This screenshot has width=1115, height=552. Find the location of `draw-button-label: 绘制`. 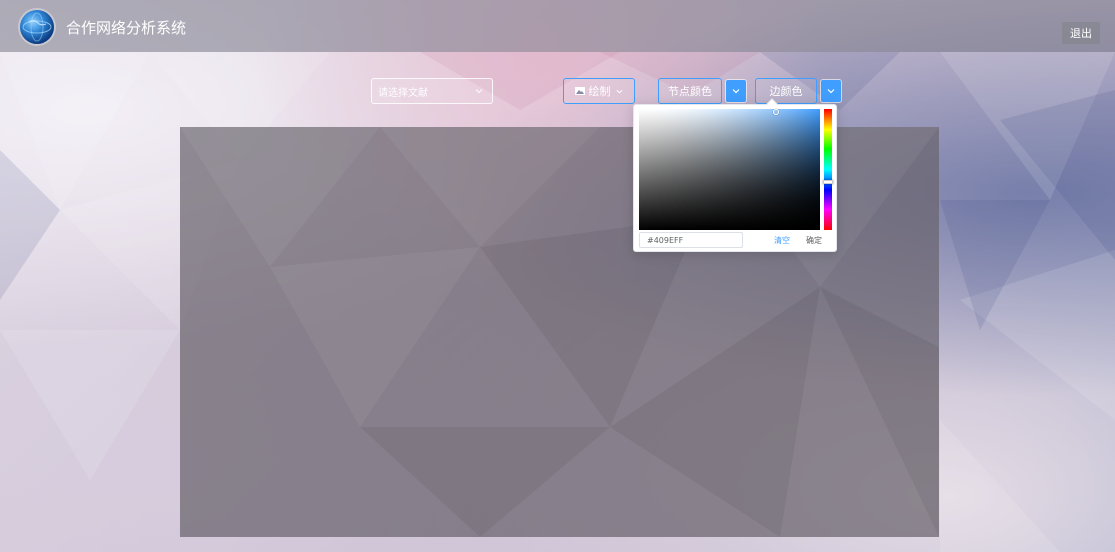

draw-button-label: 绘制 is located at coordinates (599, 91).